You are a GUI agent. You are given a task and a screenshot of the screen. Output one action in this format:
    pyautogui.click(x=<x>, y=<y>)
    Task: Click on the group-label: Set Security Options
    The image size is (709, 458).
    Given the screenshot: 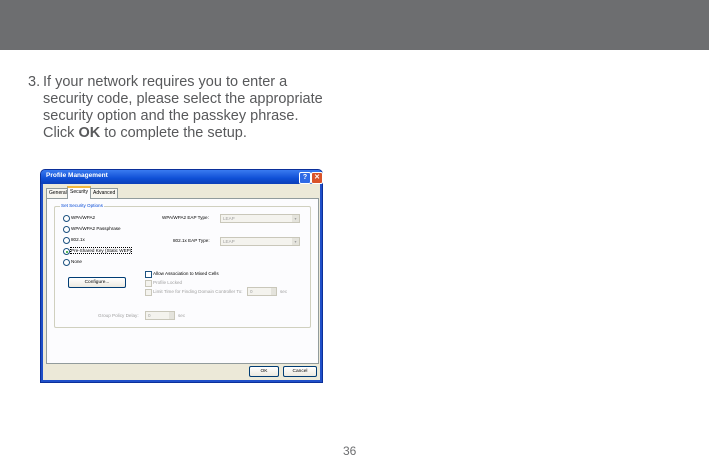 What is the action you would take?
    pyautogui.click(x=82, y=205)
    